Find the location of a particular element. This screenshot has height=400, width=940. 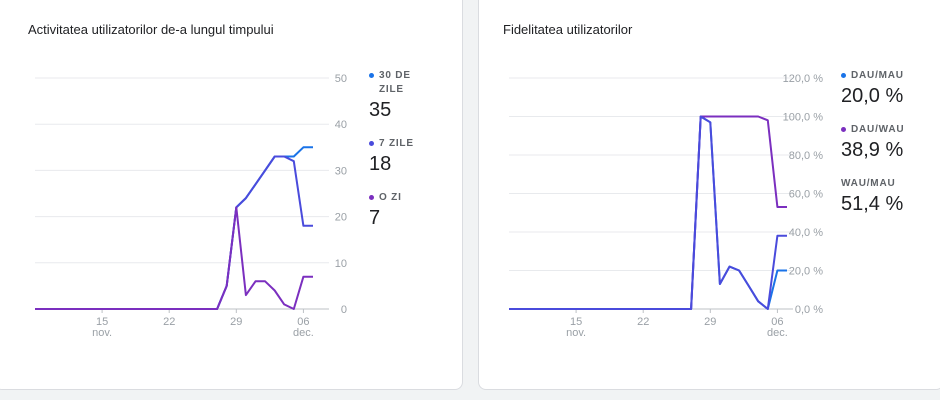

legend-label: DAU/MAU is located at coordinates (877, 75).